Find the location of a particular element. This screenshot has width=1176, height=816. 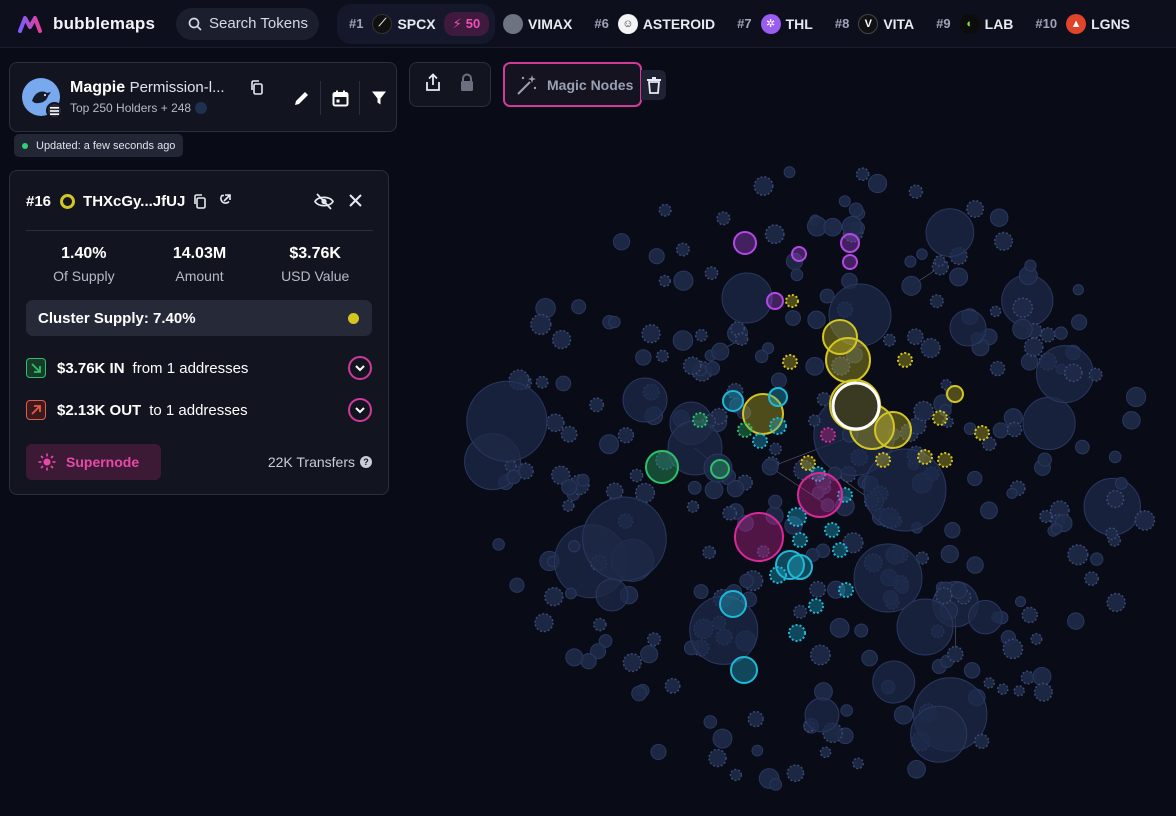

trending-item-7: #7 ✲ THL is located at coordinates (775, 23).